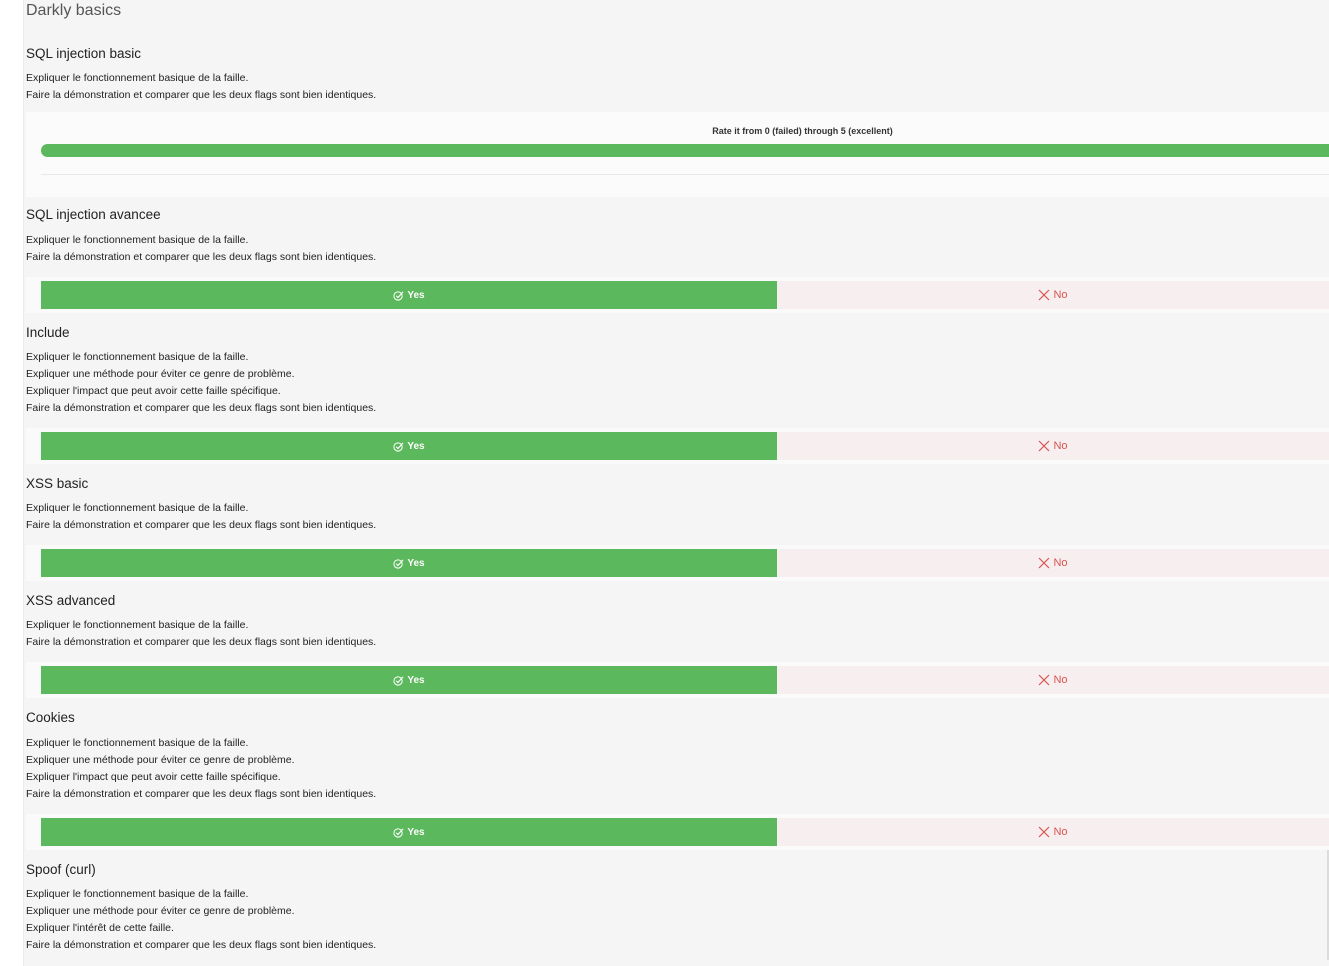  What do you see at coordinates (93, 214) in the screenshot?
I see `item-title: SQL injection avancee` at bounding box center [93, 214].